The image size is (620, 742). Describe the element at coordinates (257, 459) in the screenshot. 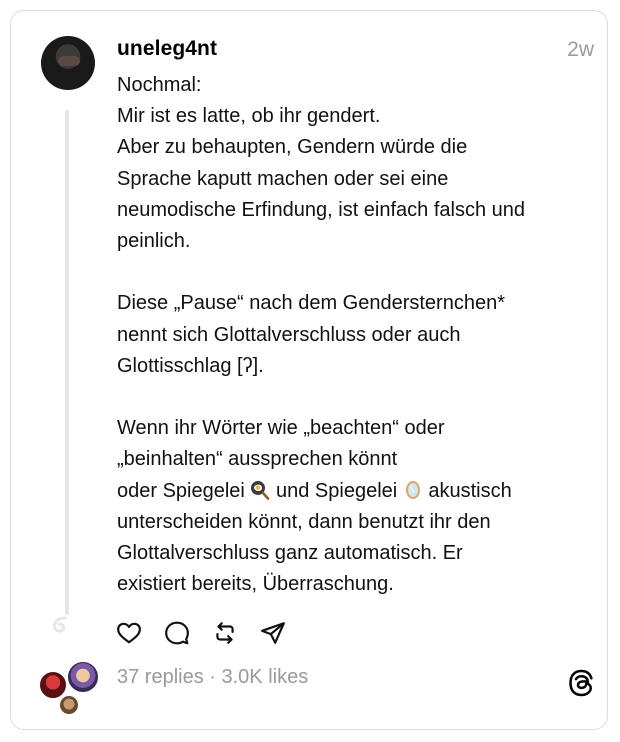

I see `post-line: „beinhalten“ aussprechen könnt` at that location.